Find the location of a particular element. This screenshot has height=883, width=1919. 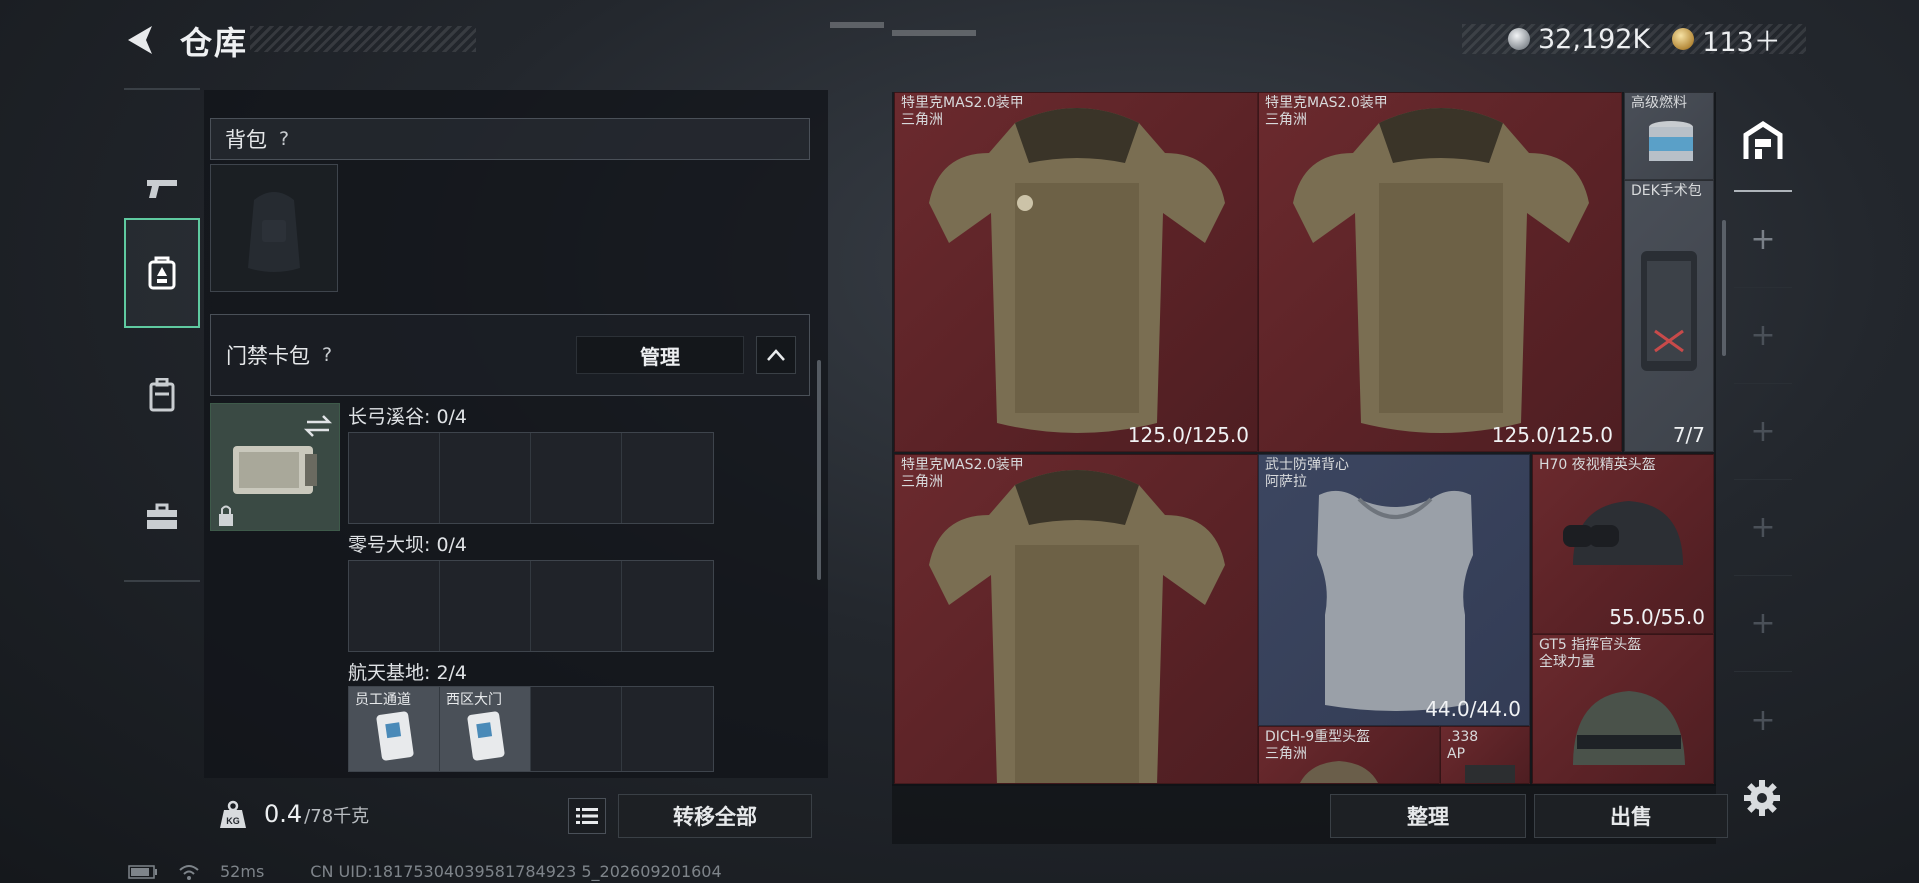

settings-button is located at coordinates (1762, 798).